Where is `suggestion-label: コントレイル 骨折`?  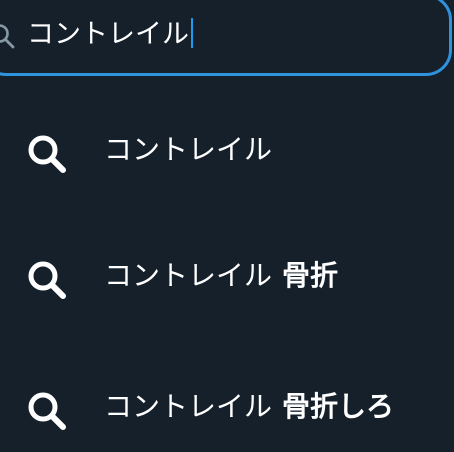 suggestion-label: コントレイル 骨折 is located at coordinates (221, 276).